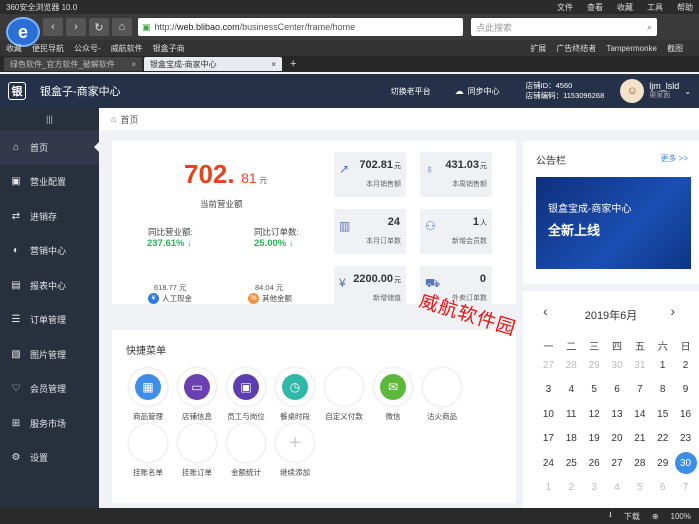 The height and width of the screenshot is (524, 699). I want to click on calendar-day: 12, so click(594, 414).